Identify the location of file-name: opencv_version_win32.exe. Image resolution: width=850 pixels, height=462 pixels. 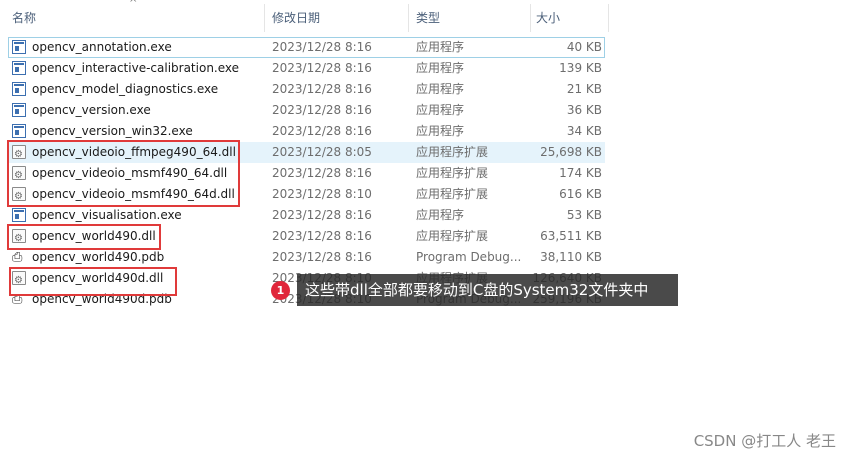
(112, 131).